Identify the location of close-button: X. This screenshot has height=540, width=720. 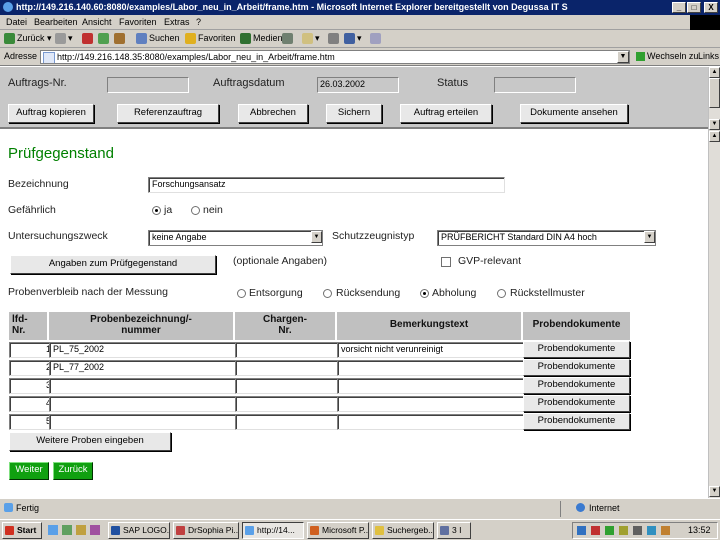
(711, 7).